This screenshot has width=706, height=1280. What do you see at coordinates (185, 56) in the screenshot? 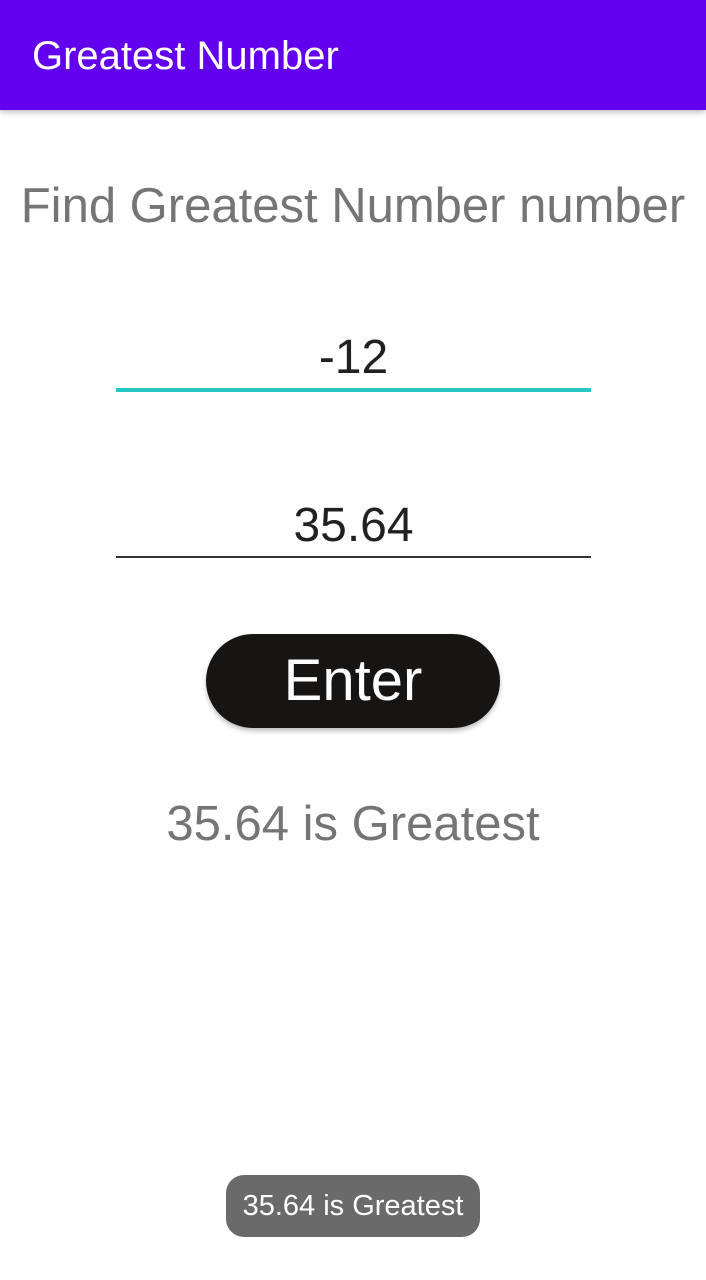
I see `app-title: Greatest Number` at bounding box center [185, 56].